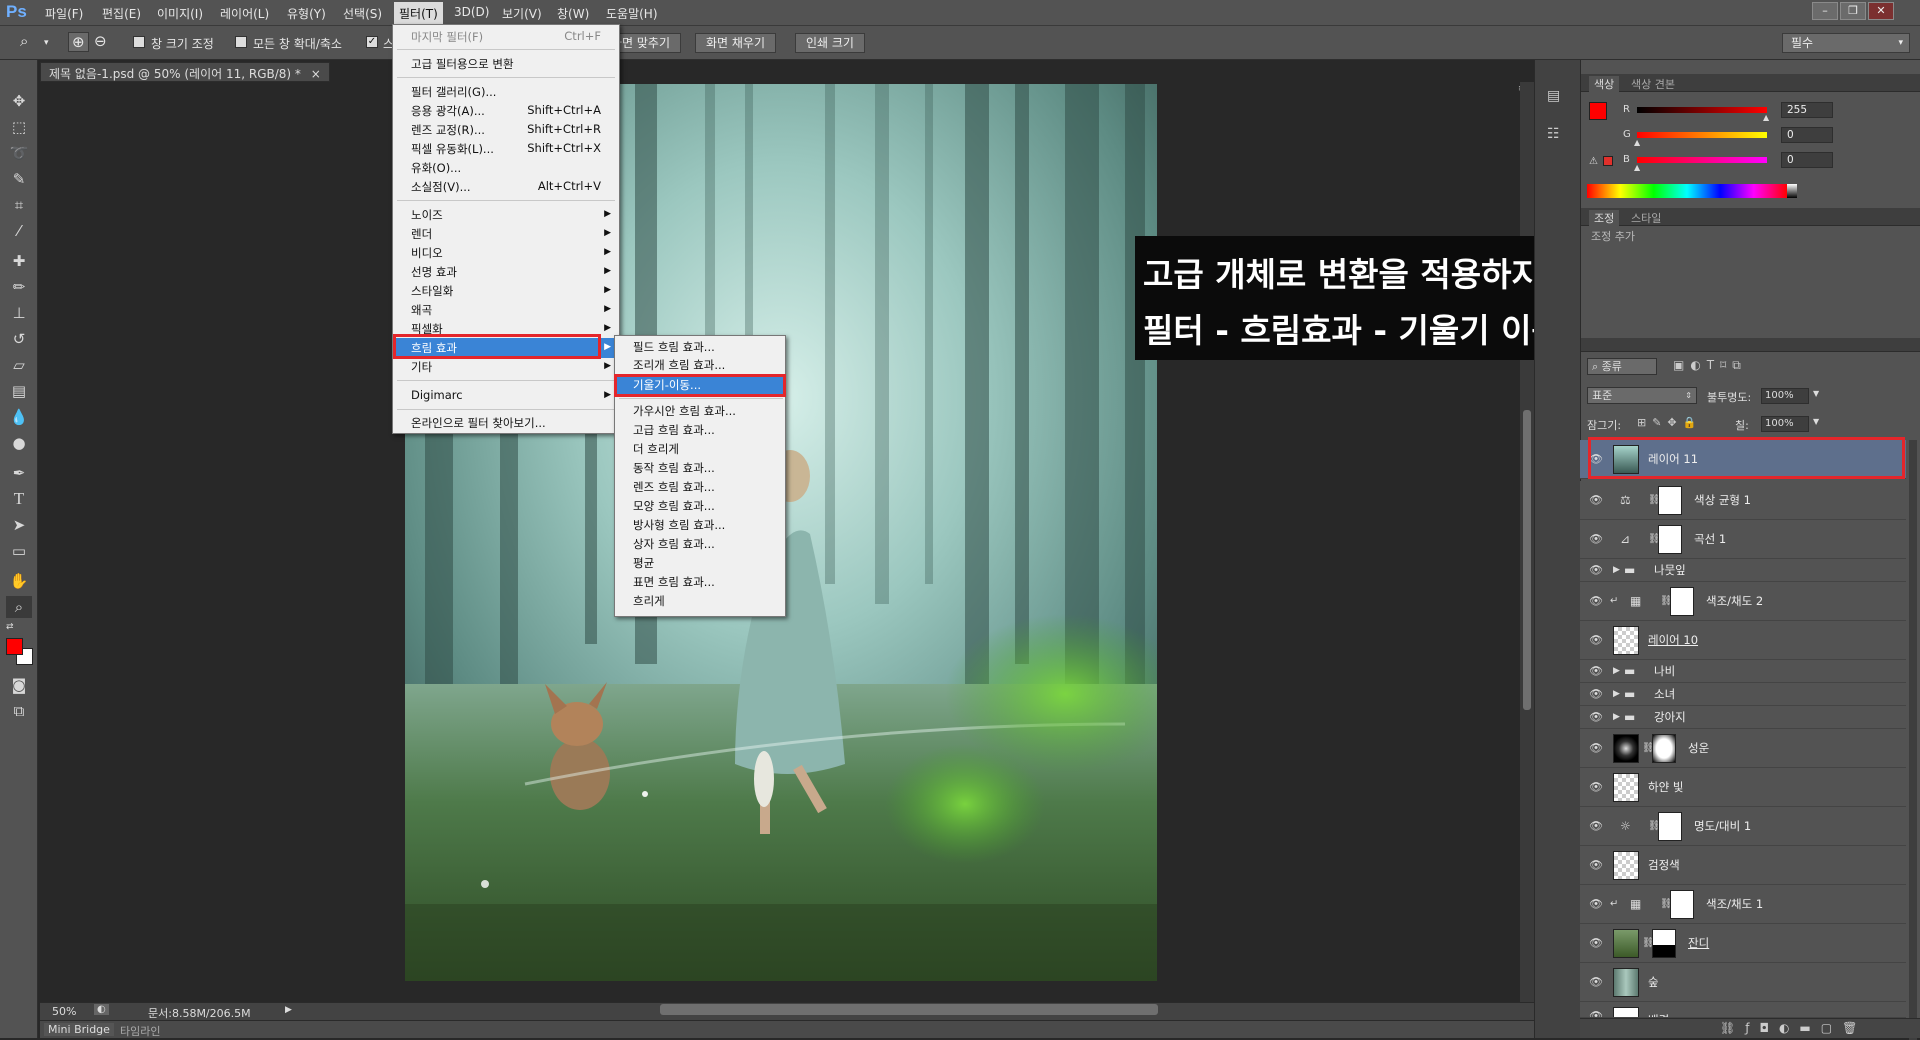  Describe the element at coordinates (79, 1029) in the screenshot. I see `tab-mini-bridge: Mini Bridge` at that location.